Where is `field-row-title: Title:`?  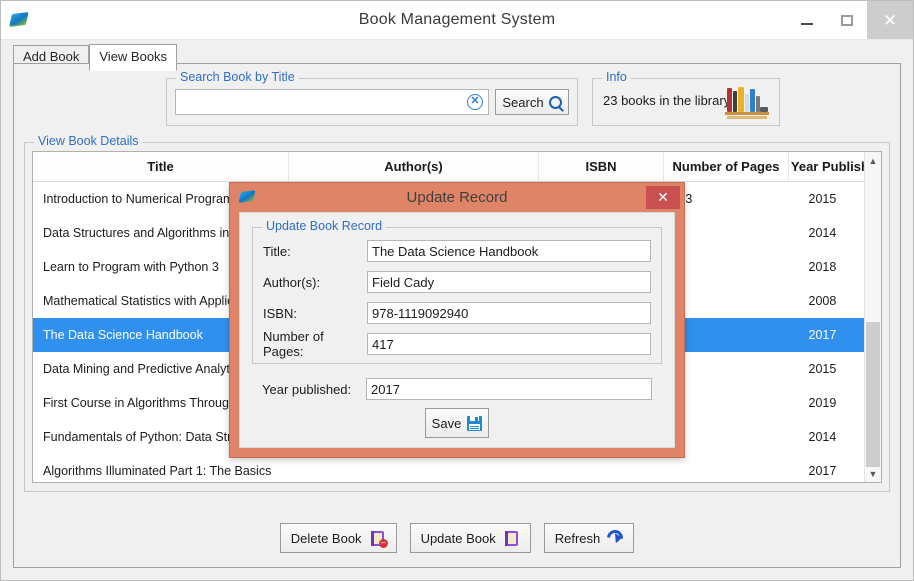 field-row-title: Title: is located at coordinates (457, 251).